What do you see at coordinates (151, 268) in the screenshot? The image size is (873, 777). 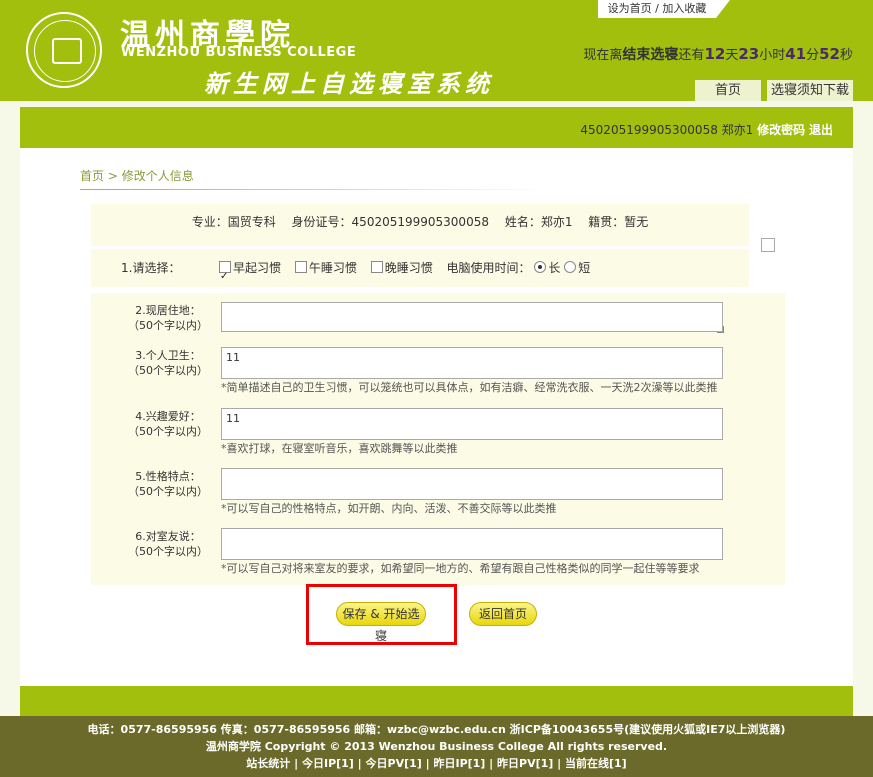 I see `select-label: 1.请选择：` at bounding box center [151, 268].